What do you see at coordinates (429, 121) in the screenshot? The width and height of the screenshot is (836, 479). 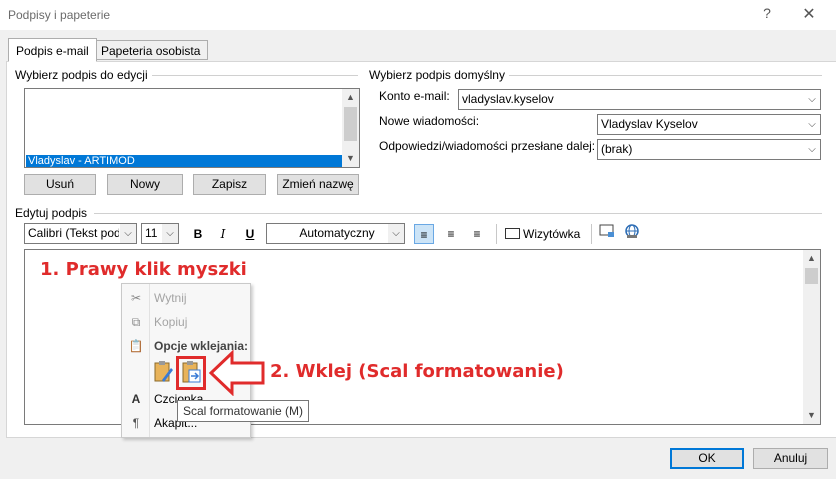 I see `new-messages-label: Nowe wiadomości:` at bounding box center [429, 121].